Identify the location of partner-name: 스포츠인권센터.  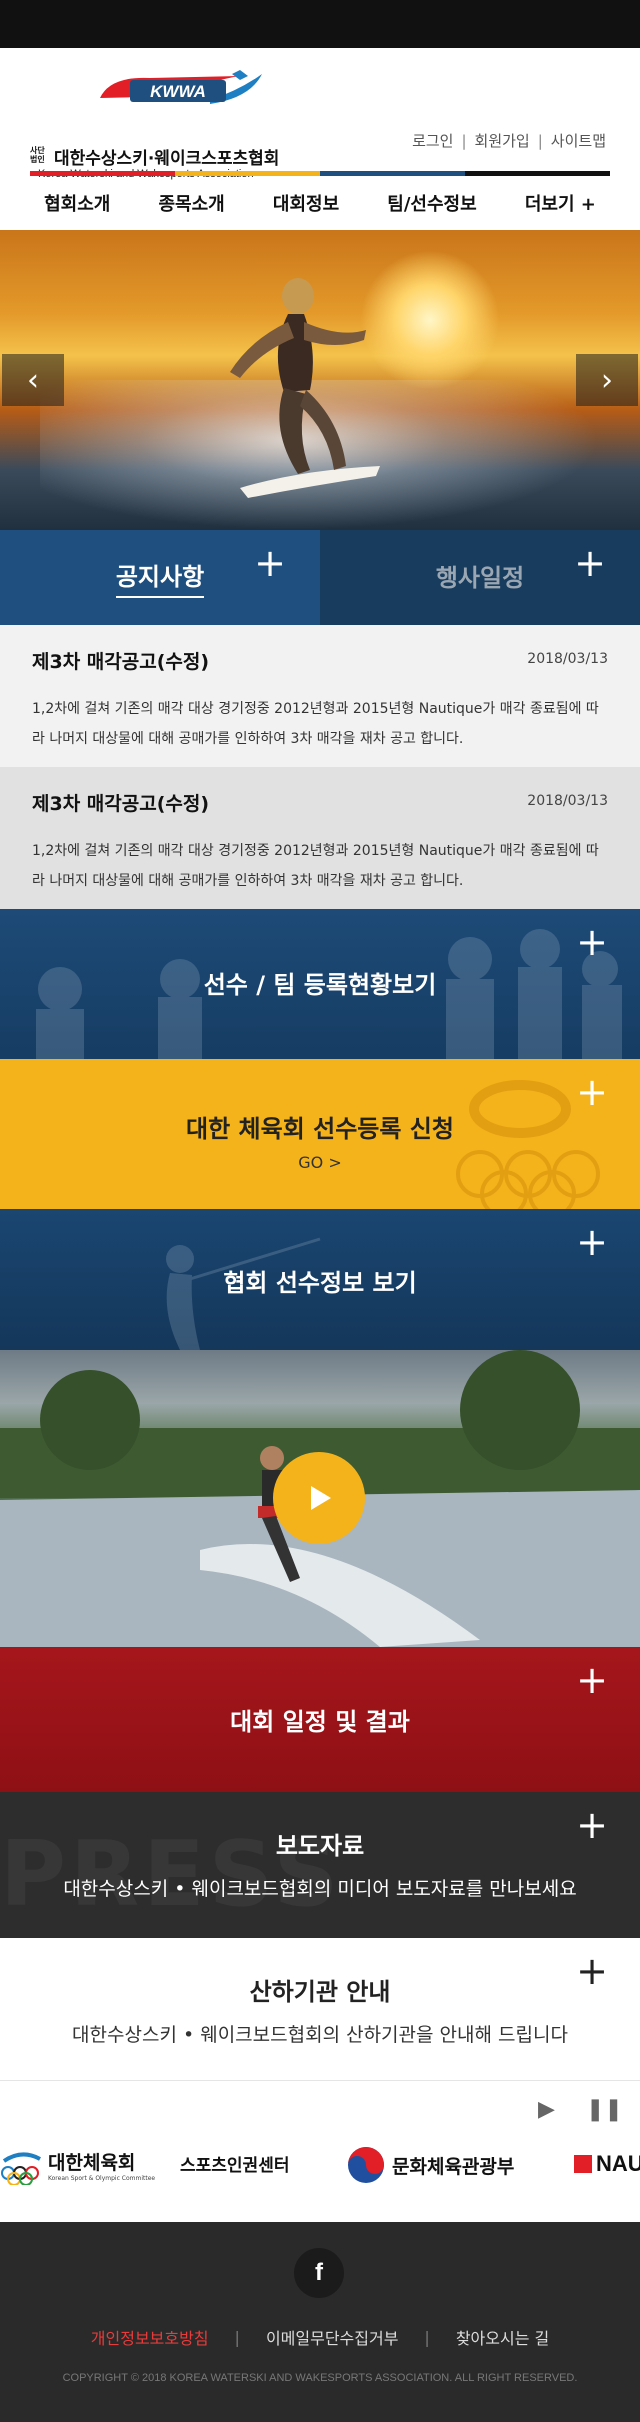
(235, 2166).